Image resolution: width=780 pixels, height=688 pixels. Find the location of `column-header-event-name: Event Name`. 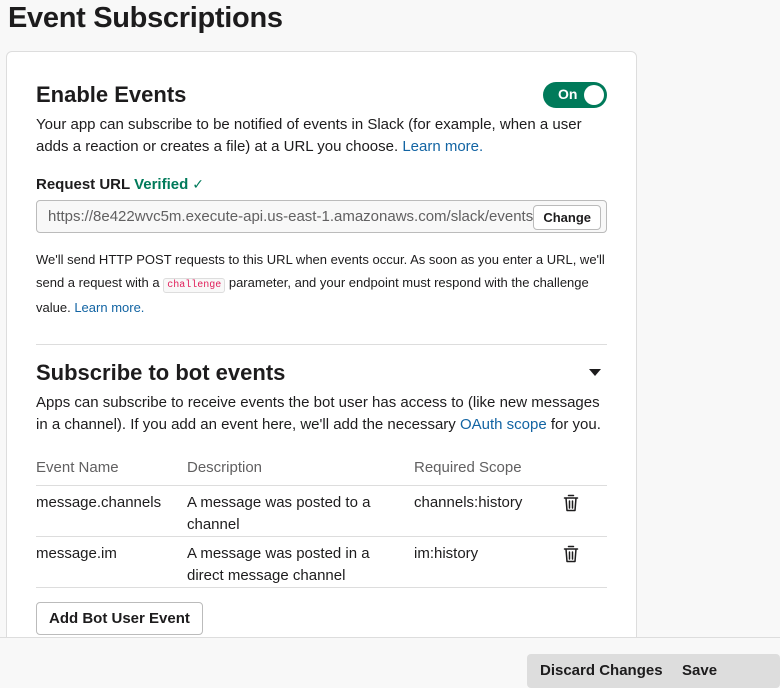

column-header-event-name: Event Name is located at coordinates (77, 467).